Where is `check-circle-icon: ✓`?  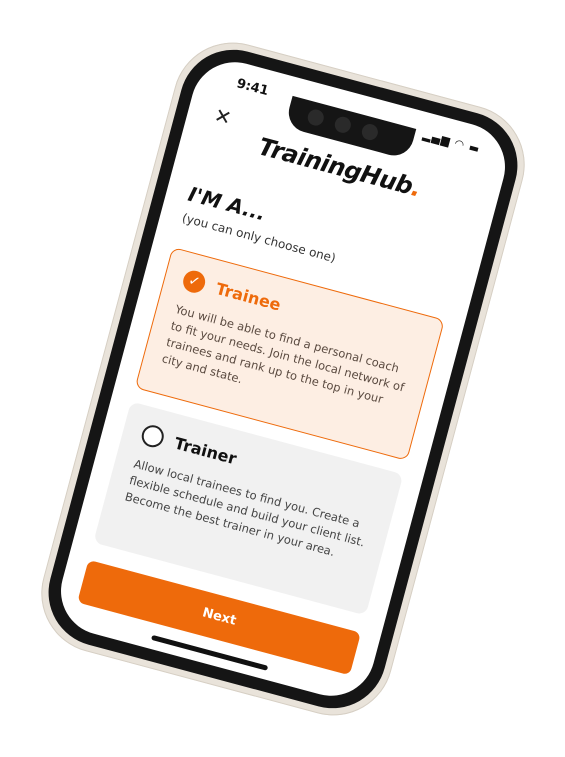 check-circle-icon: ✓ is located at coordinates (194, 282).